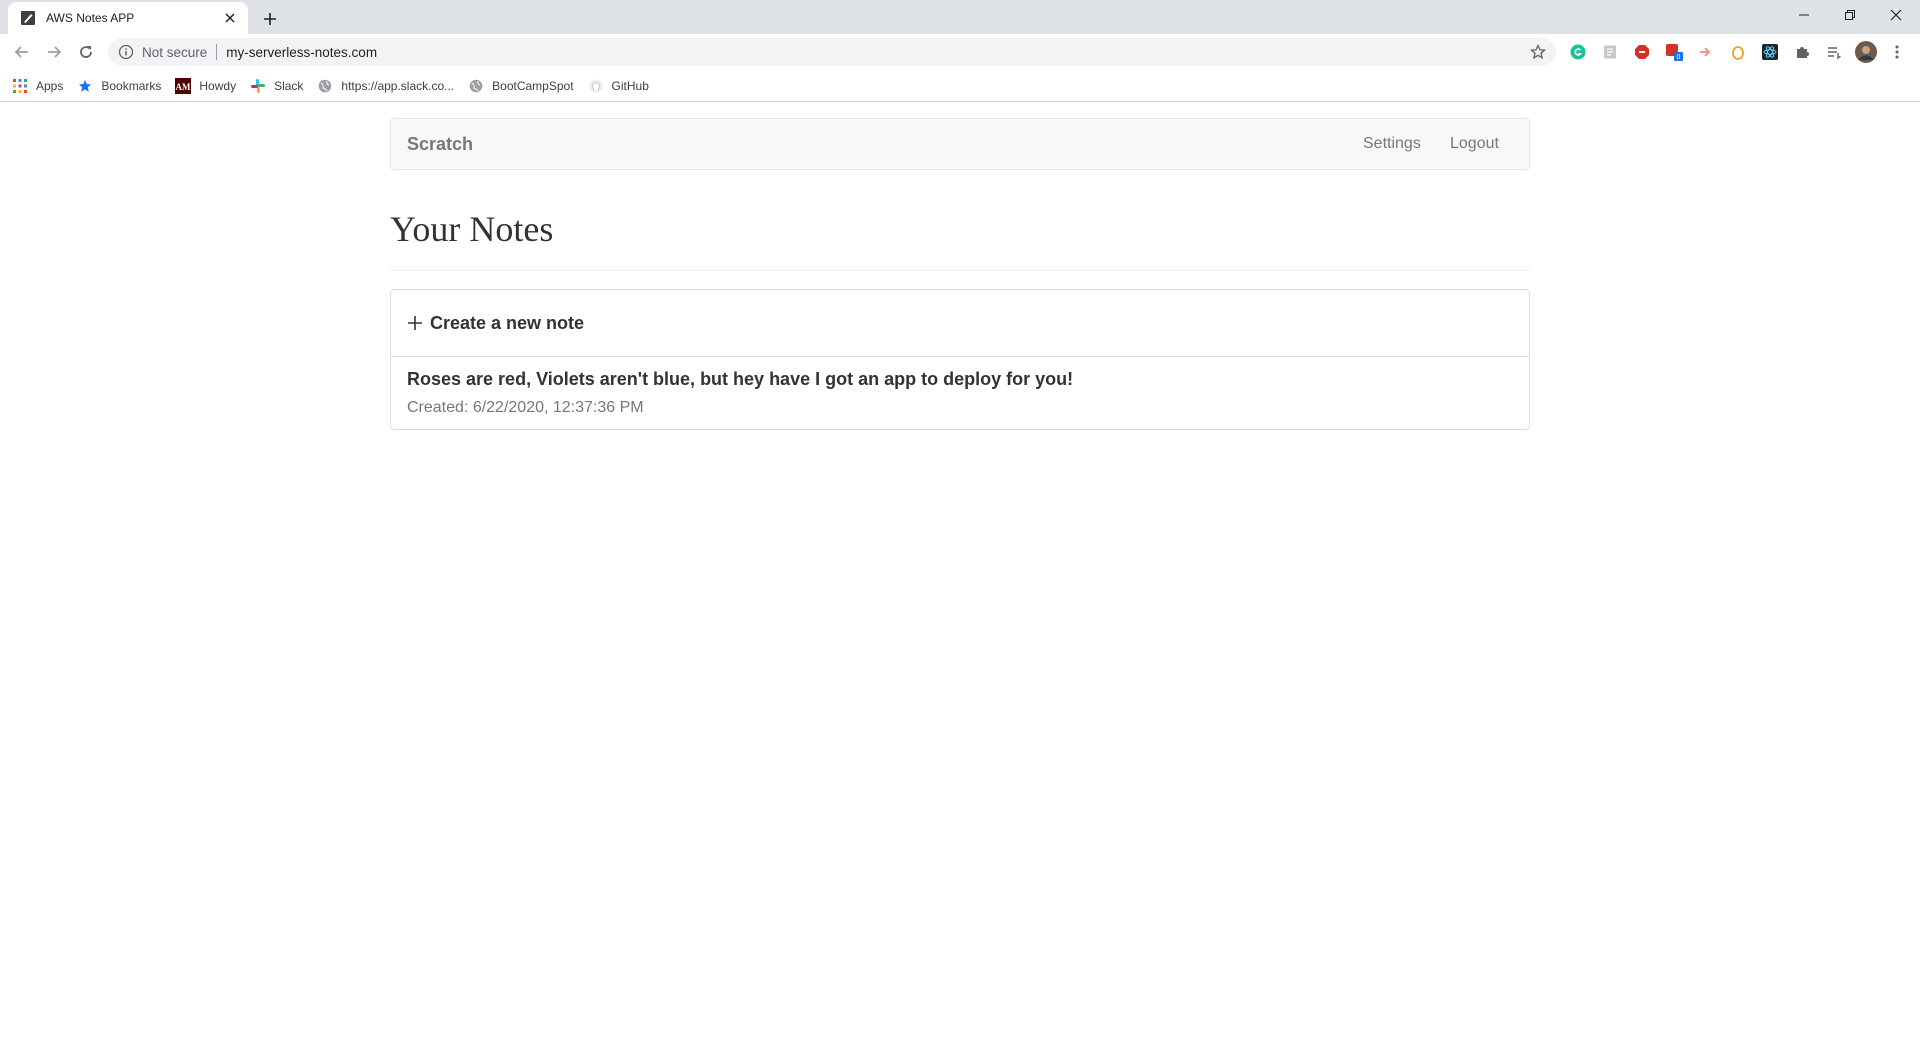 Image resolution: width=1920 pixels, height=1041 pixels. Describe the element at coordinates (415, 323) in the screenshot. I see `plus-icon` at that location.